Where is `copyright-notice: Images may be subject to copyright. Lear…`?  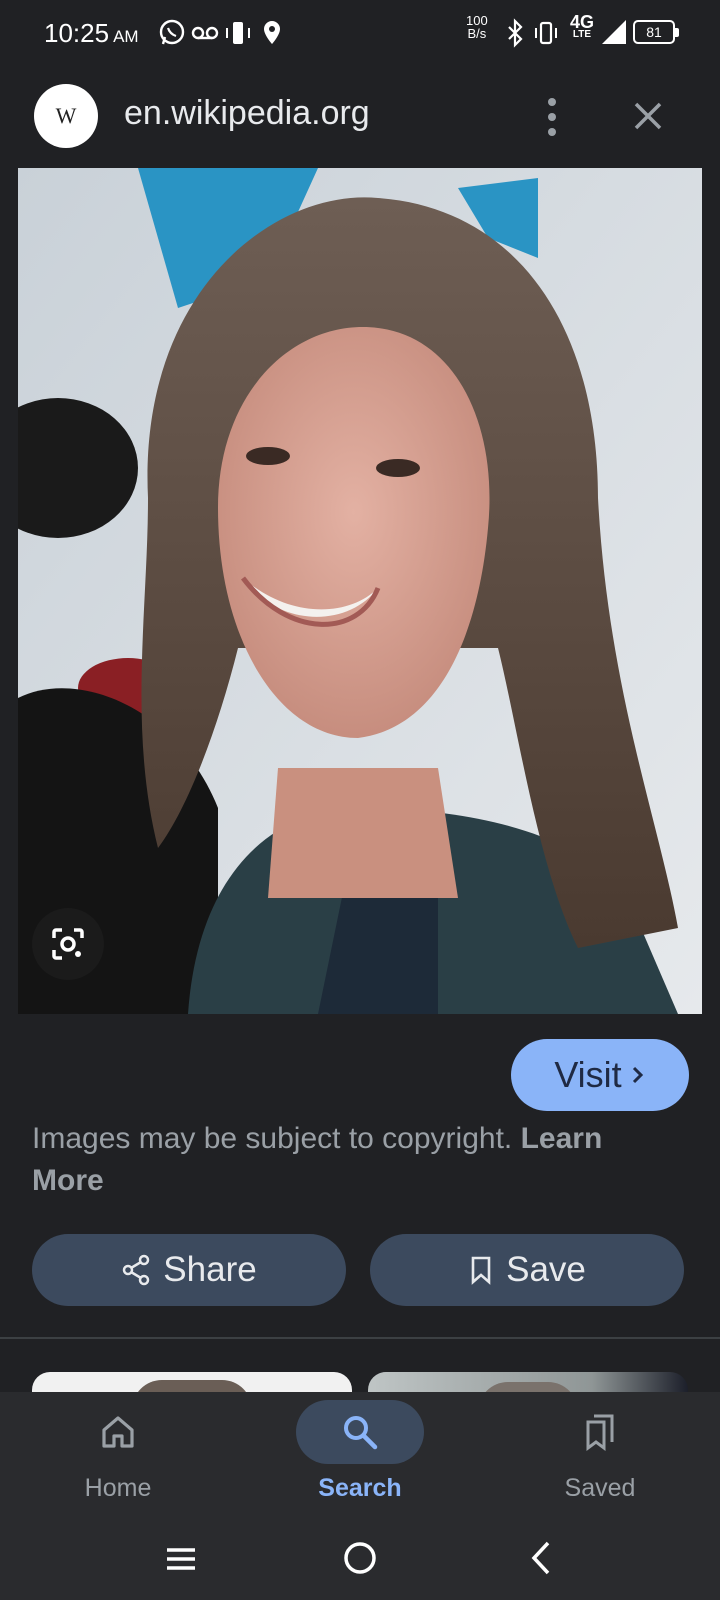
copyright-notice: Images may be subject to copyright. Lear… is located at coordinates (357, 1160).